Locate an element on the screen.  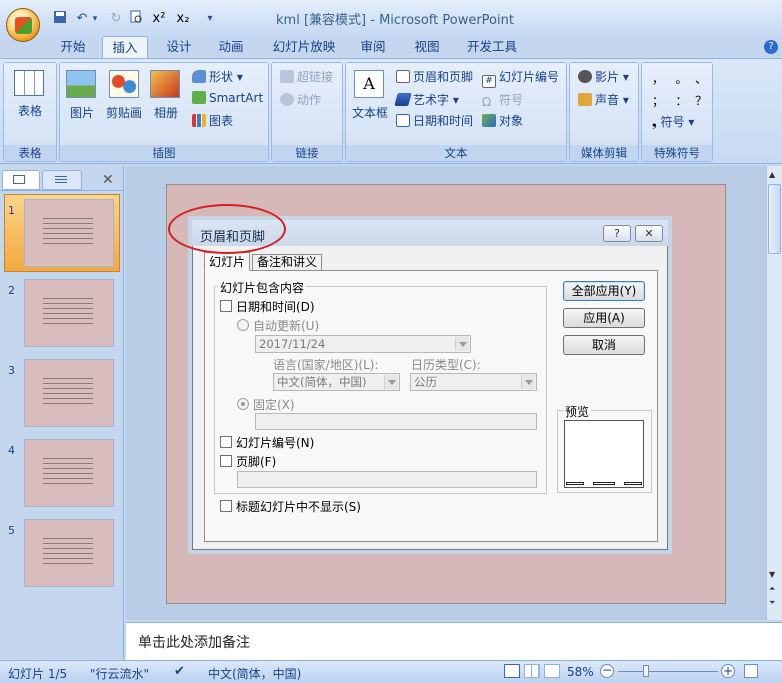
next-slide-icon: ⏷ is located at coordinates (772, 603).